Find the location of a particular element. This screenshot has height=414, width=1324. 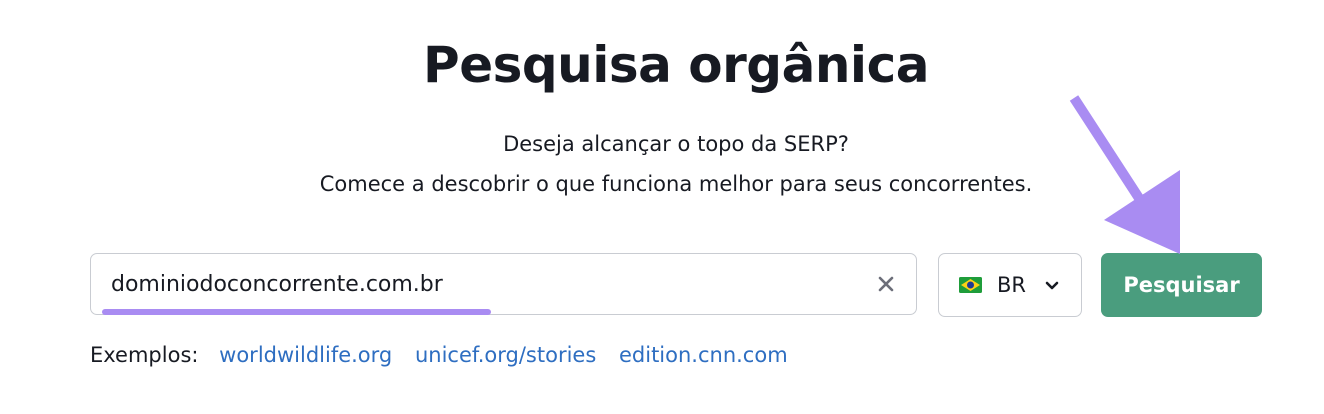

page-title: Pesquisa orgânica is located at coordinates (676, 65).